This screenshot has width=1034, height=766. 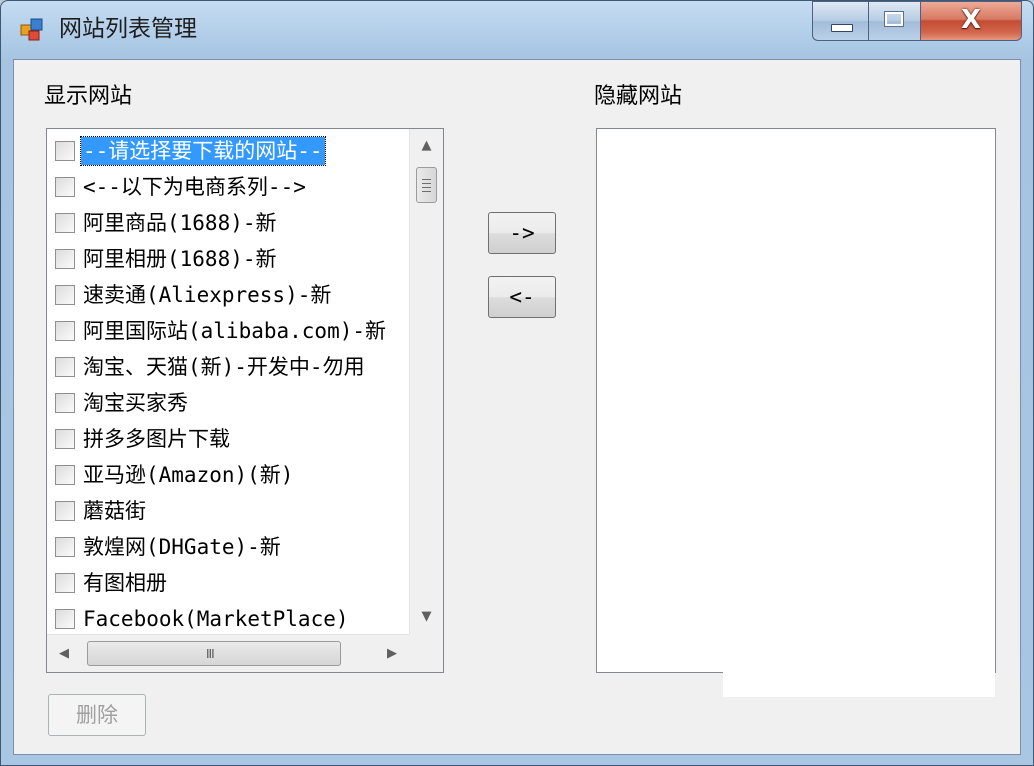 I want to click on item-label: 敦煌网(DHGate)-新, so click(x=182, y=547).